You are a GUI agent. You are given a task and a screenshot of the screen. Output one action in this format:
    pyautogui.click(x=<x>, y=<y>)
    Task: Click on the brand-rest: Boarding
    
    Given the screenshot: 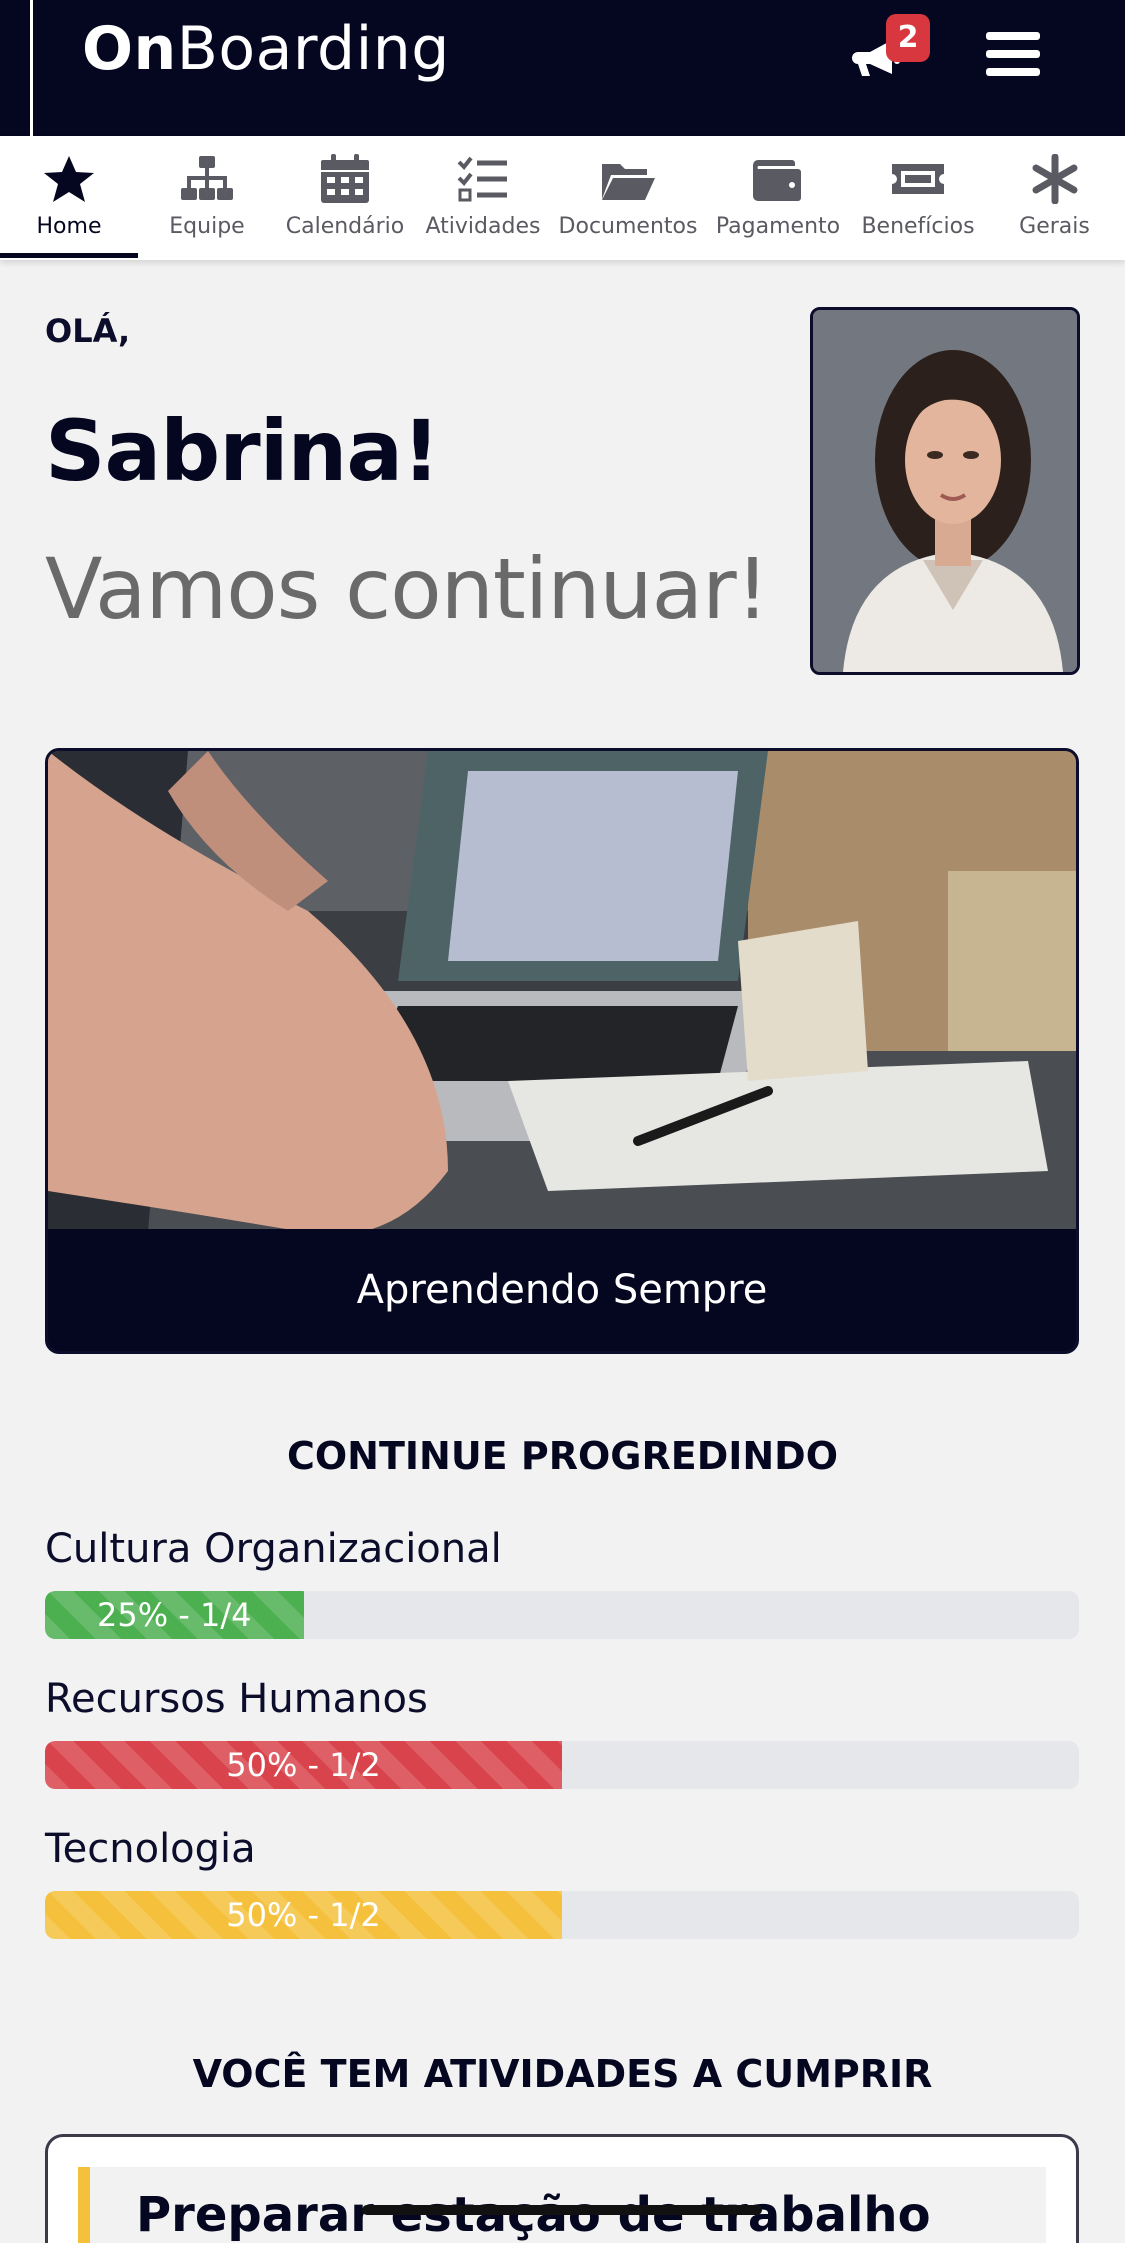 What is the action you would take?
    pyautogui.click(x=313, y=49)
    